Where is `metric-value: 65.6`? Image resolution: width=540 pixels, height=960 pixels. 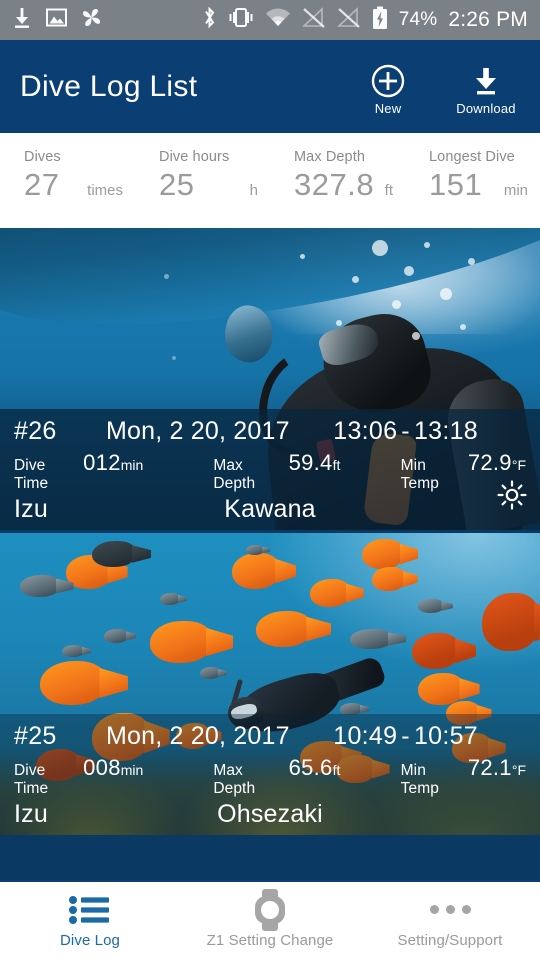 metric-value: 65.6 is located at coordinates (310, 767).